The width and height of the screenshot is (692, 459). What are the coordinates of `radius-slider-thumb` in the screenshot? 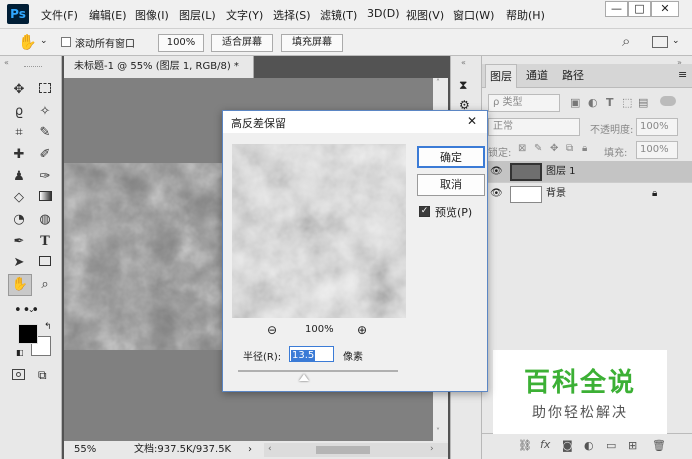 It's located at (304, 377).